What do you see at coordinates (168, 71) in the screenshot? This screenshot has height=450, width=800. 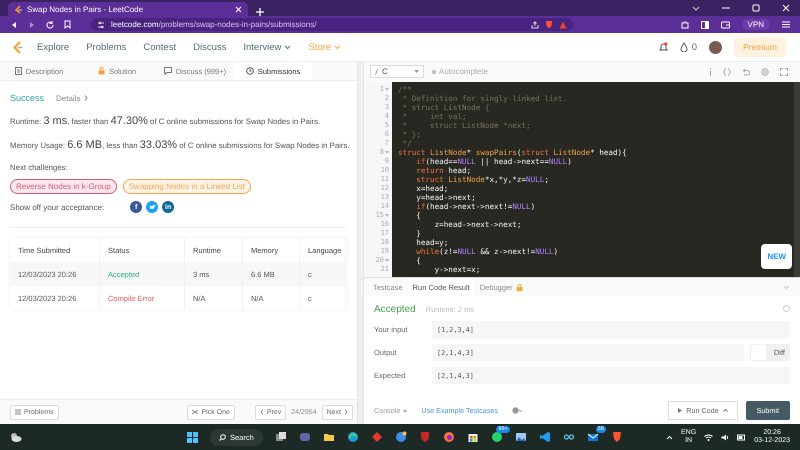 I see `chat-icon` at bounding box center [168, 71].